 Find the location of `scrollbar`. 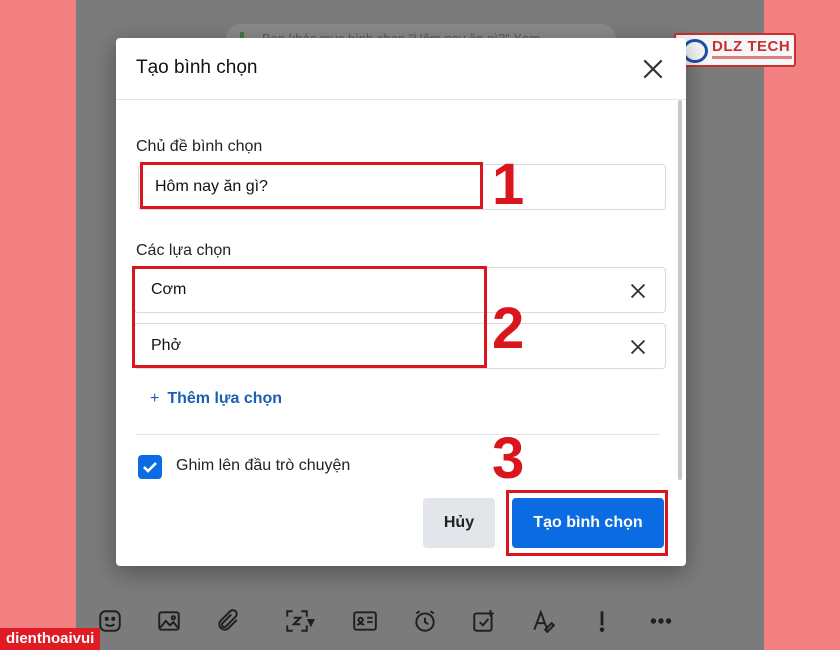

scrollbar is located at coordinates (680, 290).